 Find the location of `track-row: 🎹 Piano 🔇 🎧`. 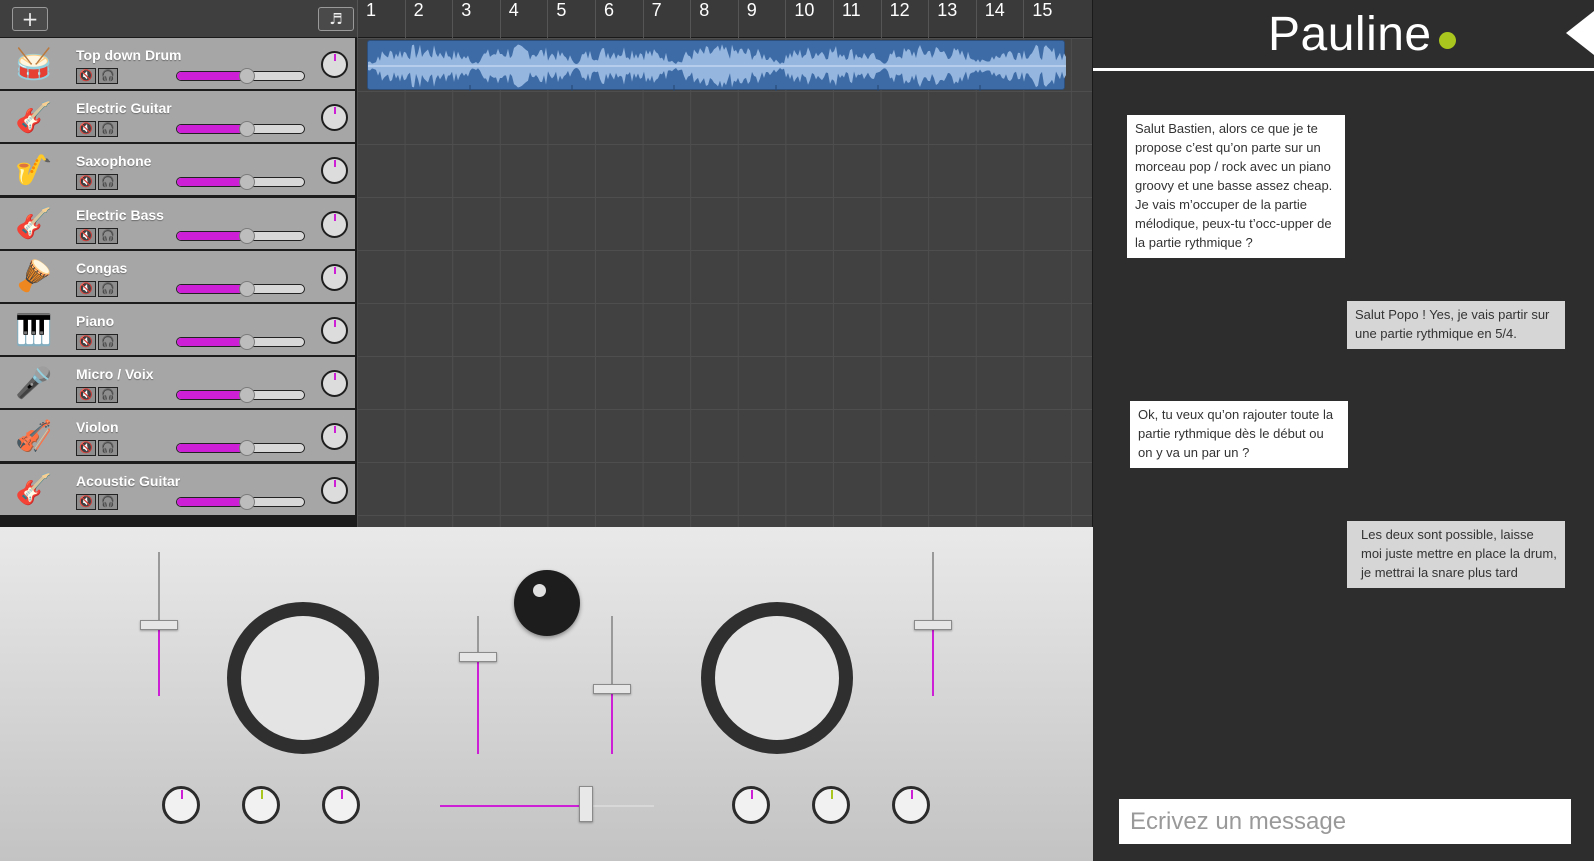

track-row: 🎹 Piano 🔇 🎧 is located at coordinates (178, 330).